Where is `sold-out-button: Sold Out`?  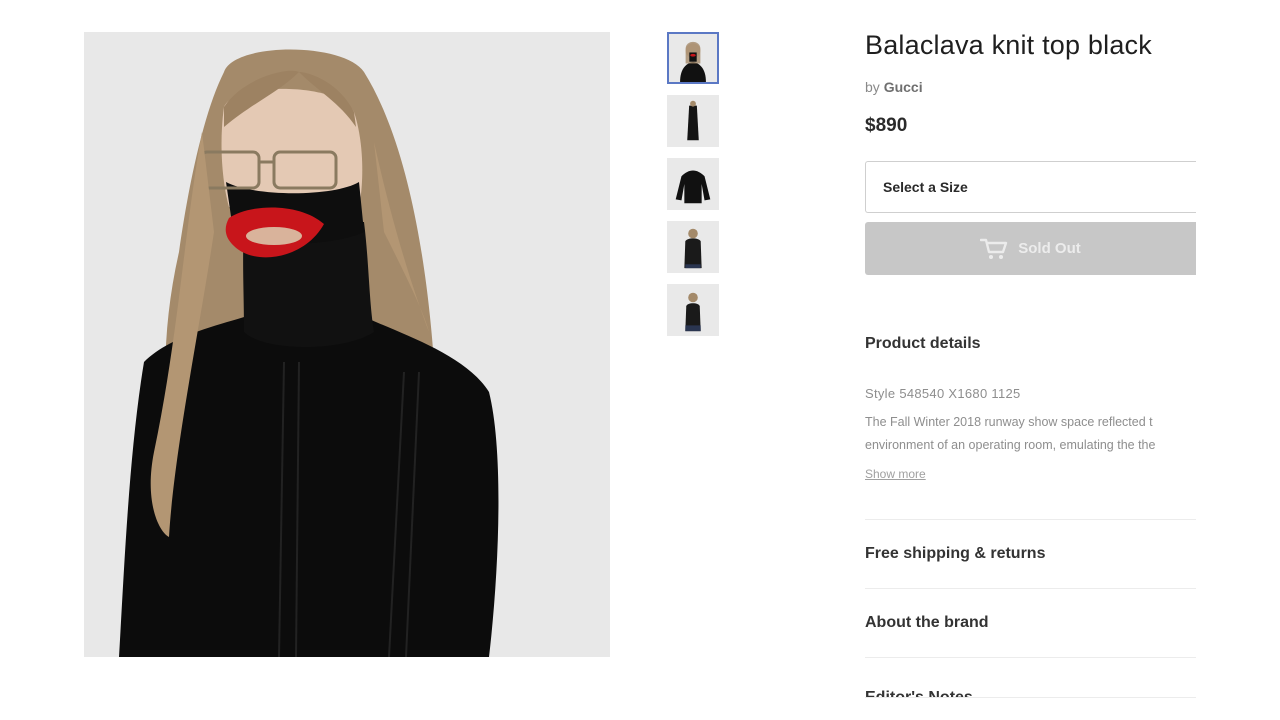
sold-out-button: Sold Out is located at coordinates (1030, 248).